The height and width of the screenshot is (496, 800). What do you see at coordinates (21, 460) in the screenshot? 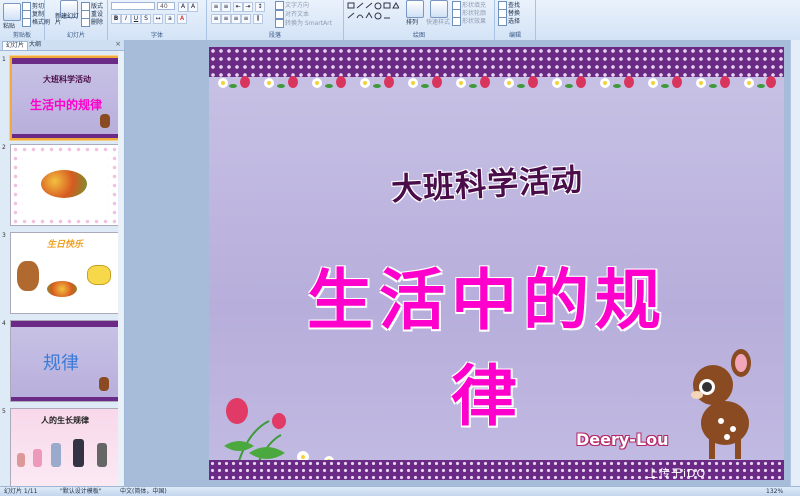
I see `baby-figure` at bounding box center [21, 460].